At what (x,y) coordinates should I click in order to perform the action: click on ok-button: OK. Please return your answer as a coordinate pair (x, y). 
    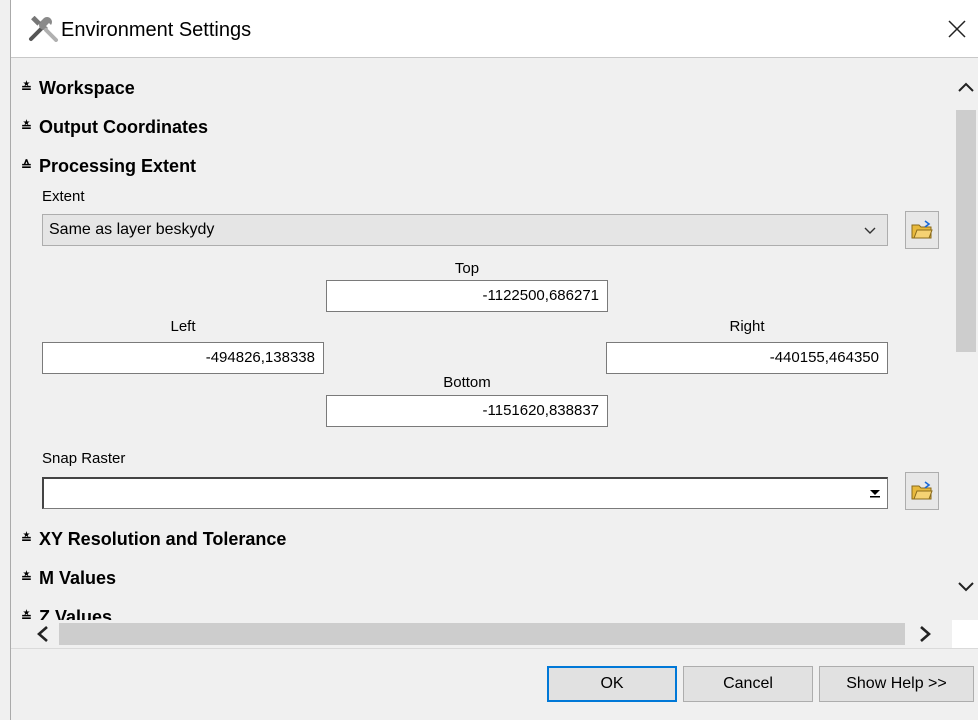
    Looking at the image, I should click on (612, 684).